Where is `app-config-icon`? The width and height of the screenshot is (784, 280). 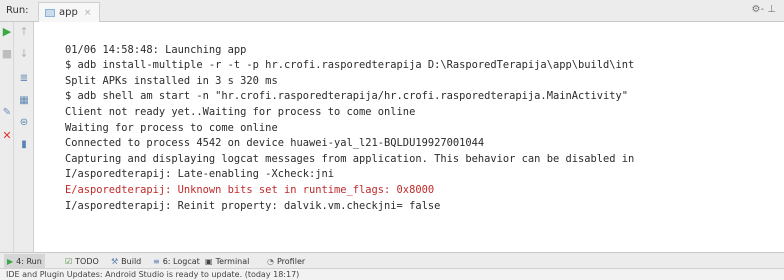
app-config-icon is located at coordinates (50, 12).